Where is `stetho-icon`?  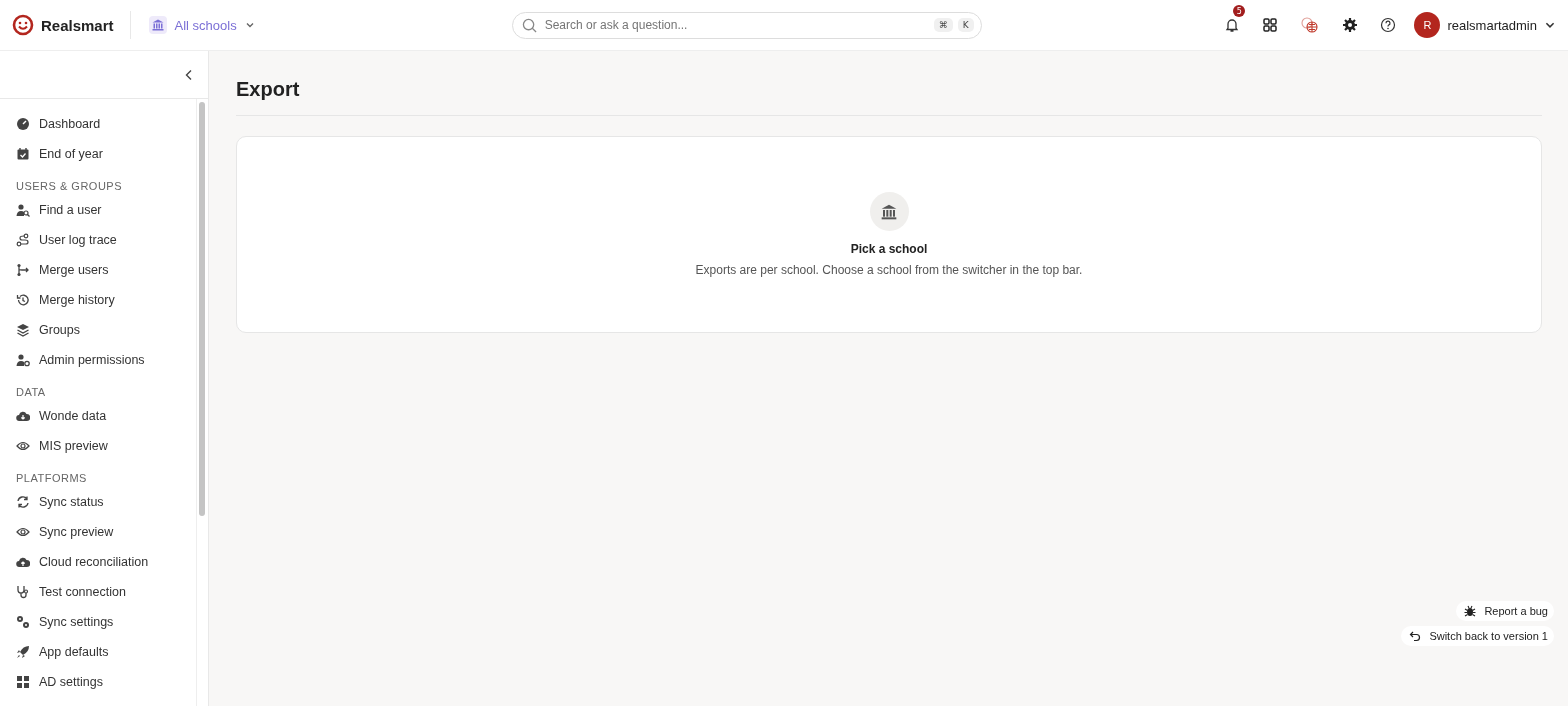
stetho-icon is located at coordinates (23, 592).